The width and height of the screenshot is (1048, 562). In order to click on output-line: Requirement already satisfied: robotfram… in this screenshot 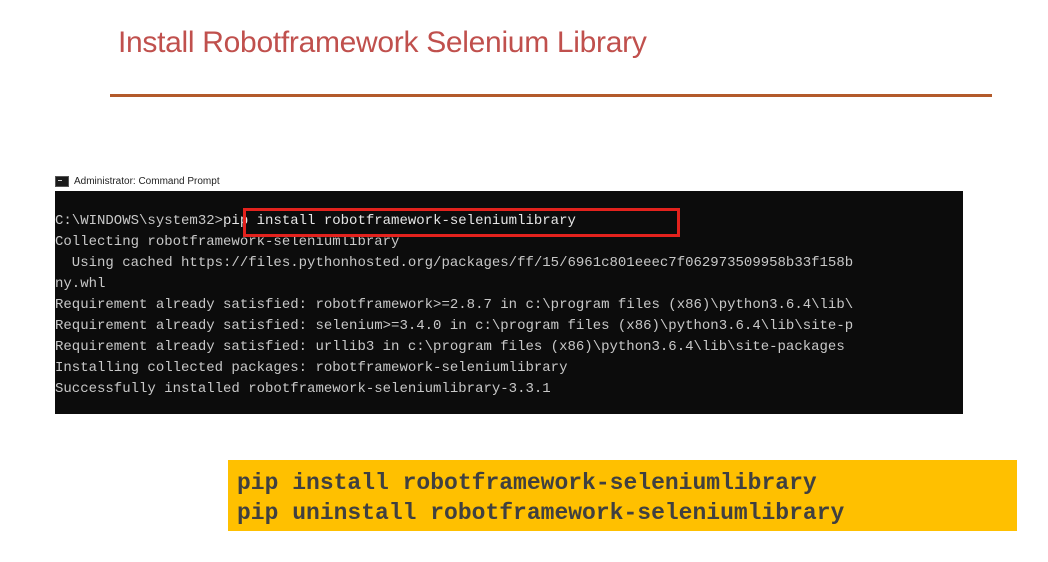, I will do `click(454, 305)`.